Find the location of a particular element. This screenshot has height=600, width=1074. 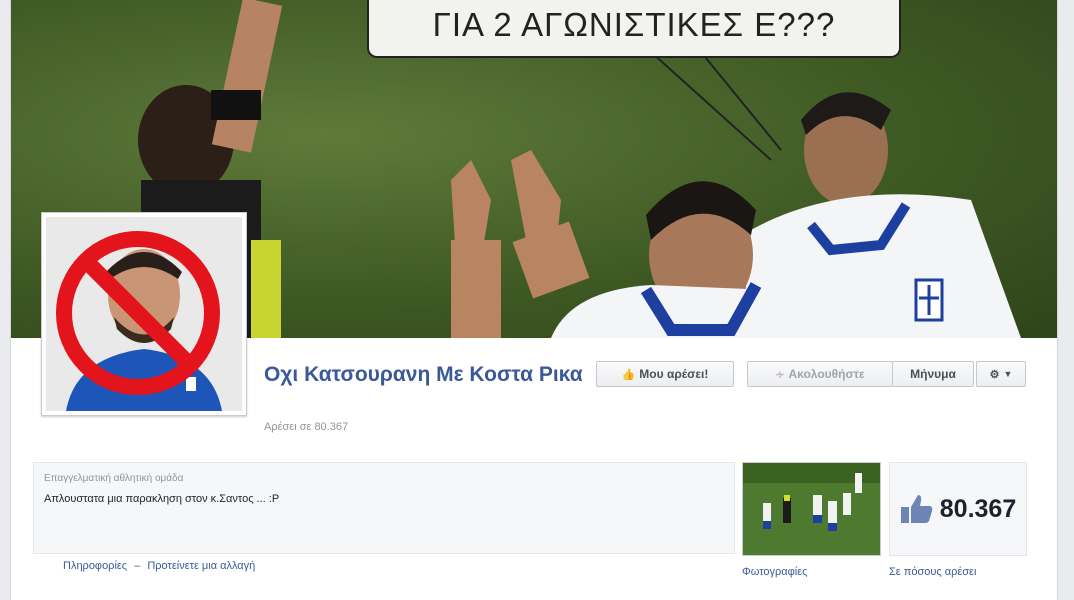

about-links: Πληροφορίες – Προτείνετε μια αλλαγή is located at coordinates (161, 566).